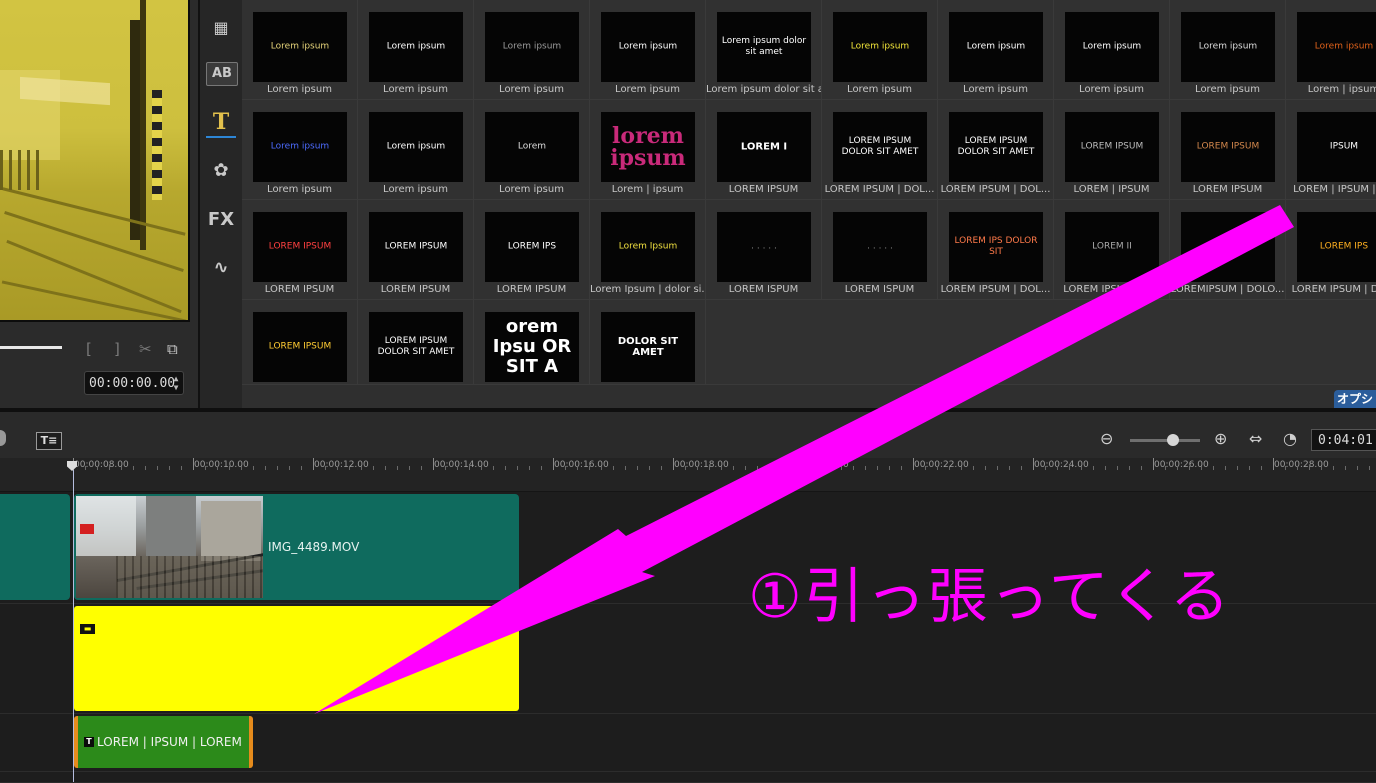 The image size is (1376, 783). Describe the element at coordinates (1255, 438) in the screenshot. I see `fit-project-icon: ⇔` at that location.